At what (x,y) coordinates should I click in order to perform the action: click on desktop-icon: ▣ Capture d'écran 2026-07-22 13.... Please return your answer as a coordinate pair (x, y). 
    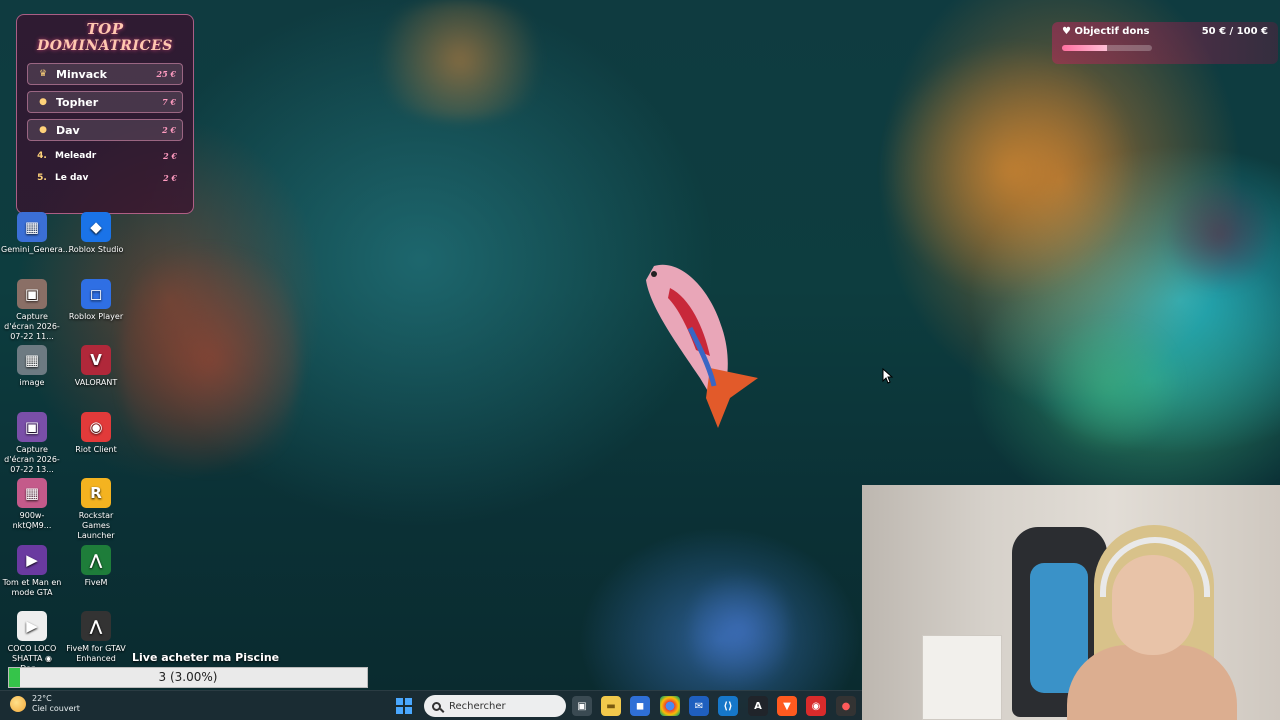
    Looking at the image, I should click on (32, 443).